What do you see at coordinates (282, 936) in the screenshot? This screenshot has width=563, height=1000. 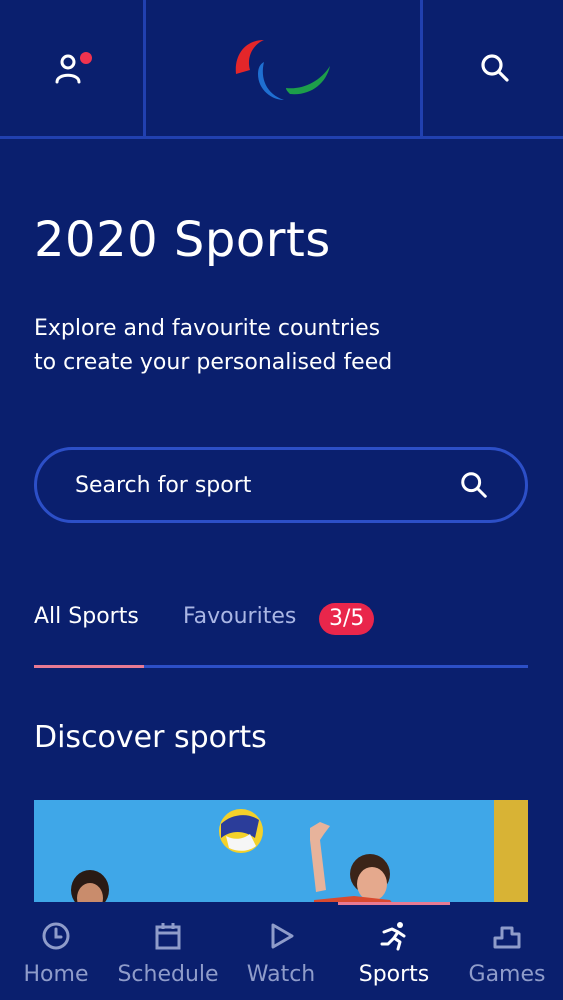 I see `play-icon` at bounding box center [282, 936].